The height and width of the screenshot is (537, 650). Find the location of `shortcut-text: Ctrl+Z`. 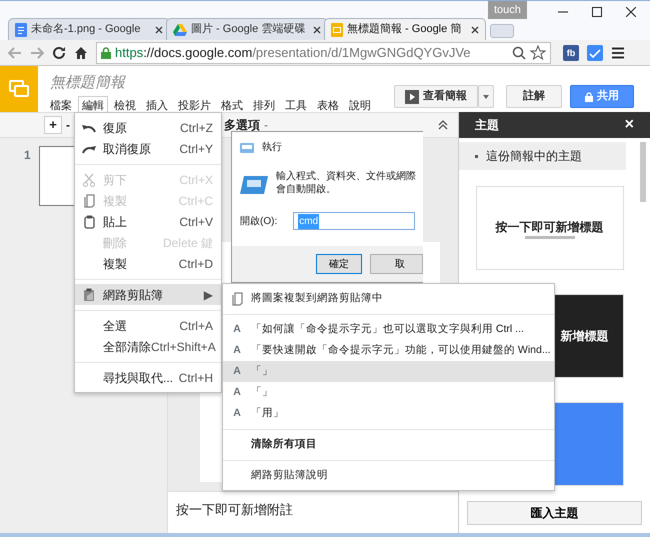

shortcut-text: Ctrl+Z is located at coordinates (196, 128).